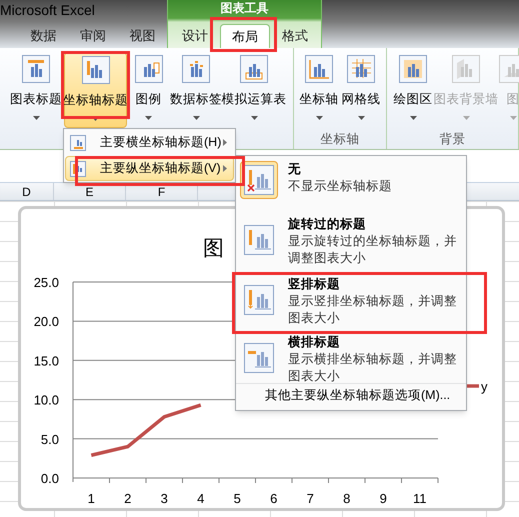 This screenshot has height=517, width=519. I want to click on ribbon-button: 图表标题, so click(36, 90).